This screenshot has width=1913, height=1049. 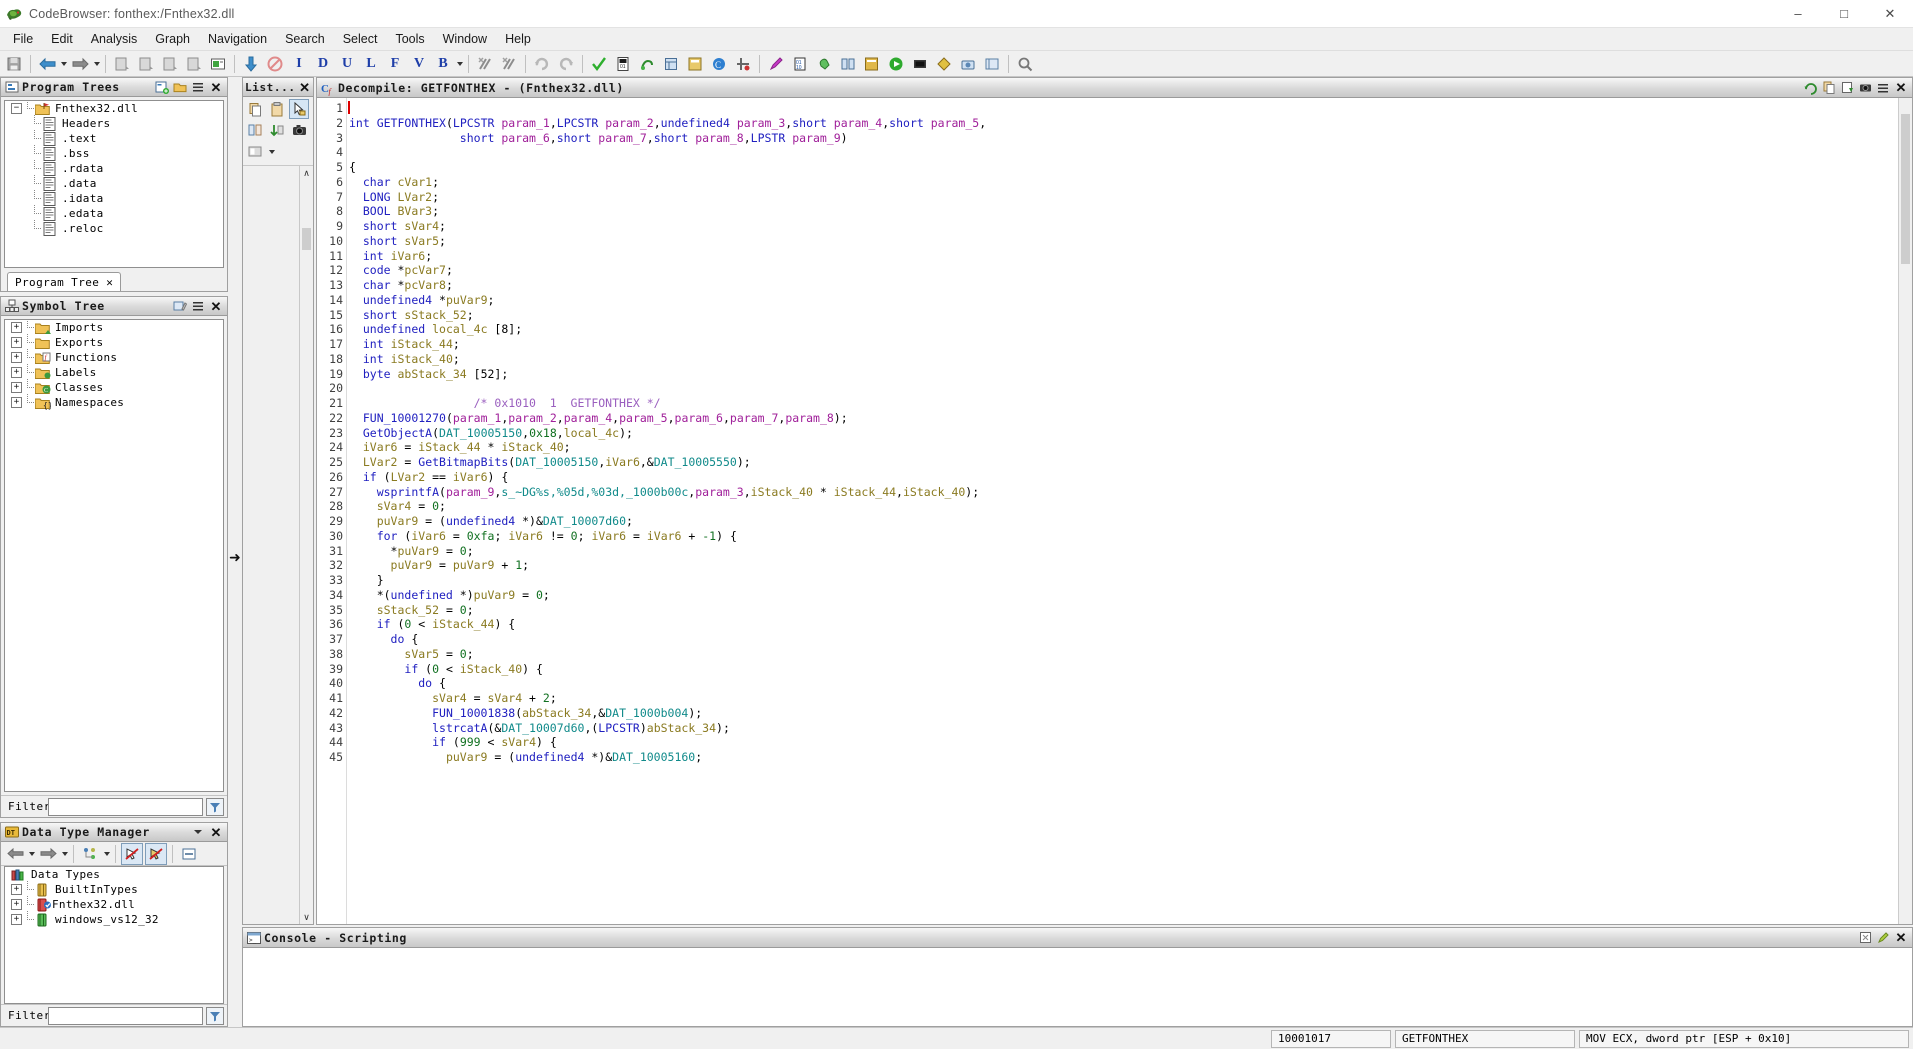 I want to click on tree-root-node: − Fnthex32.dll, so click(x=114, y=108).